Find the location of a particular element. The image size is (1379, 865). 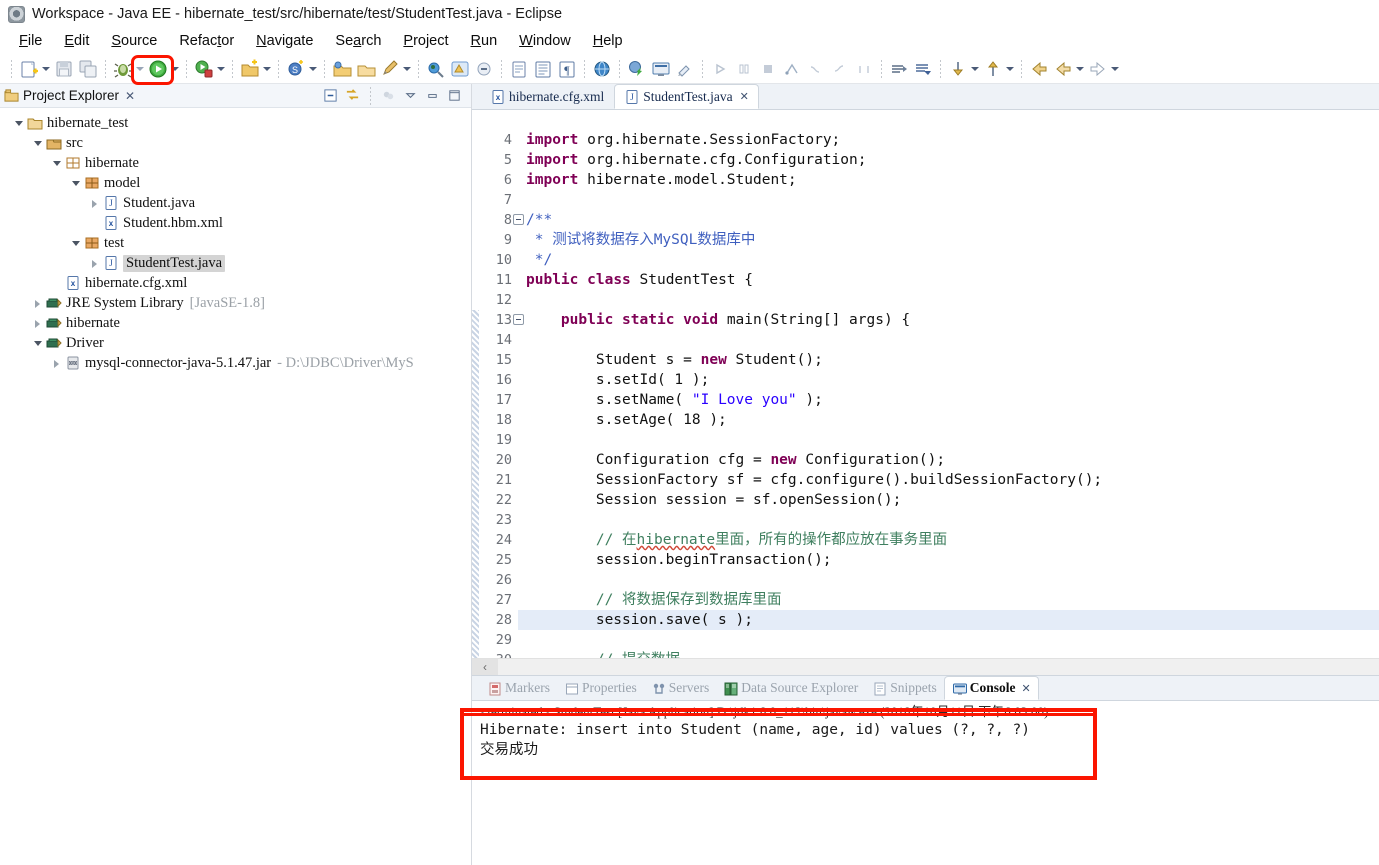

clear-icon is located at coordinates (685, 69).